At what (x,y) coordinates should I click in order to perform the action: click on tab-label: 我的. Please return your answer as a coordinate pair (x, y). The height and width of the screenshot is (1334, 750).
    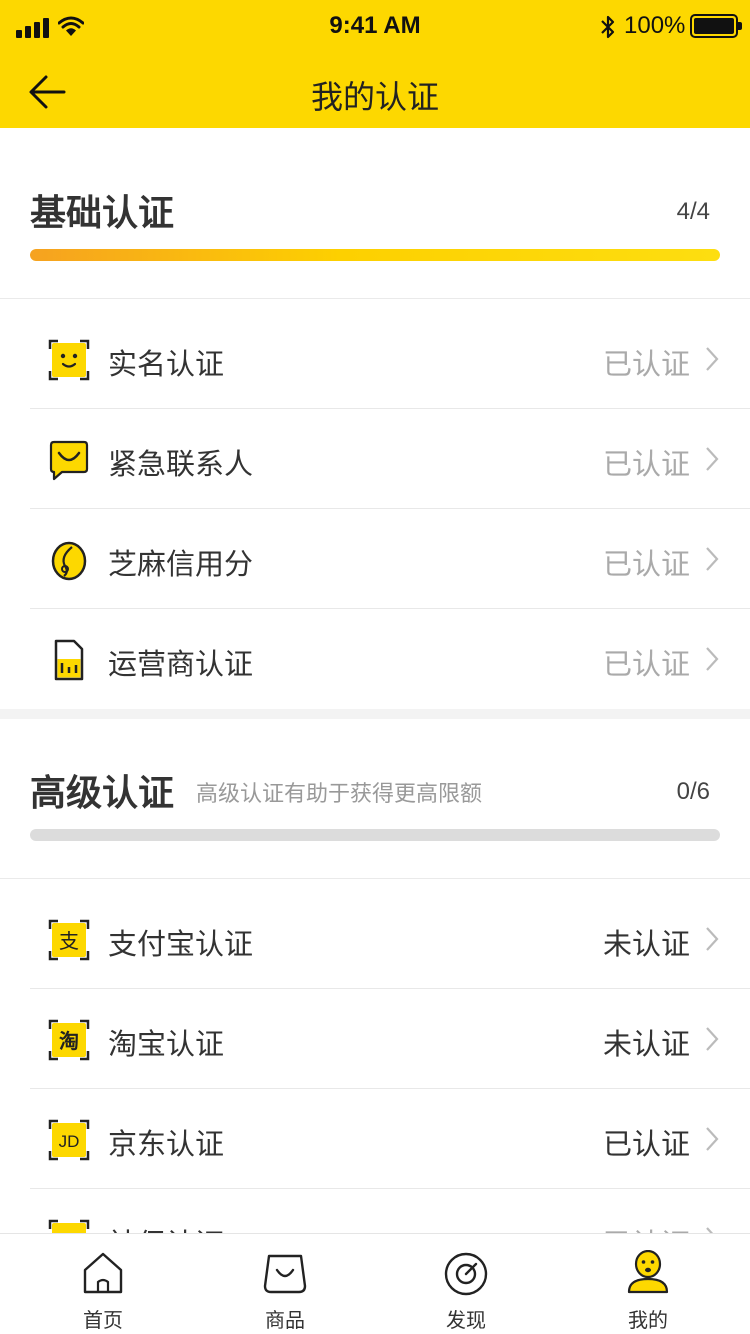
    Looking at the image, I should click on (648, 1320).